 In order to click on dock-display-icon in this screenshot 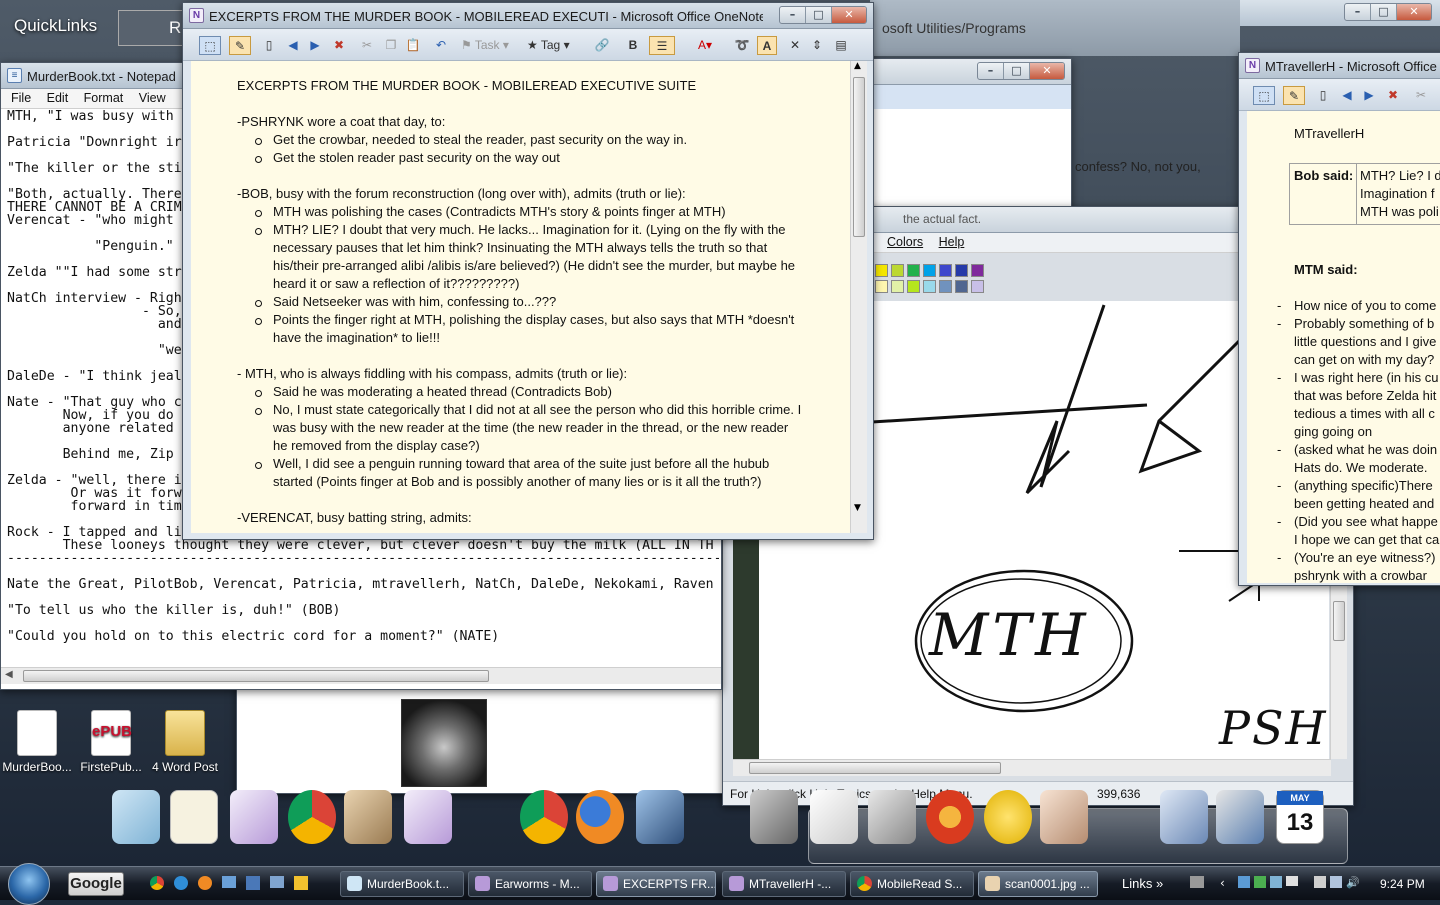, I will do `click(660, 817)`.